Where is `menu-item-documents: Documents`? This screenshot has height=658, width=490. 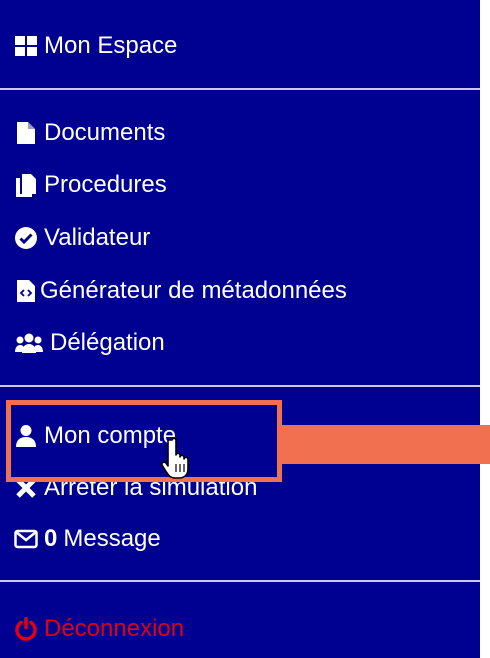
menu-item-documents: Documents is located at coordinates (89, 133).